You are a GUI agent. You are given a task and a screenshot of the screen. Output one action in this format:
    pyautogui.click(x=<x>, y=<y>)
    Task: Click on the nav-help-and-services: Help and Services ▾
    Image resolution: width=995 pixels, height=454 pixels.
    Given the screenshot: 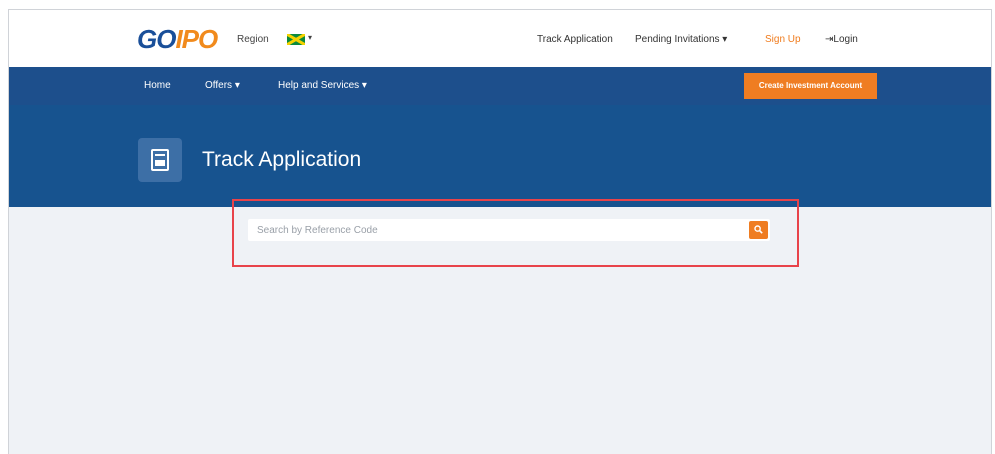 What is the action you would take?
    pyautogui.click(x=322, y=85)
    